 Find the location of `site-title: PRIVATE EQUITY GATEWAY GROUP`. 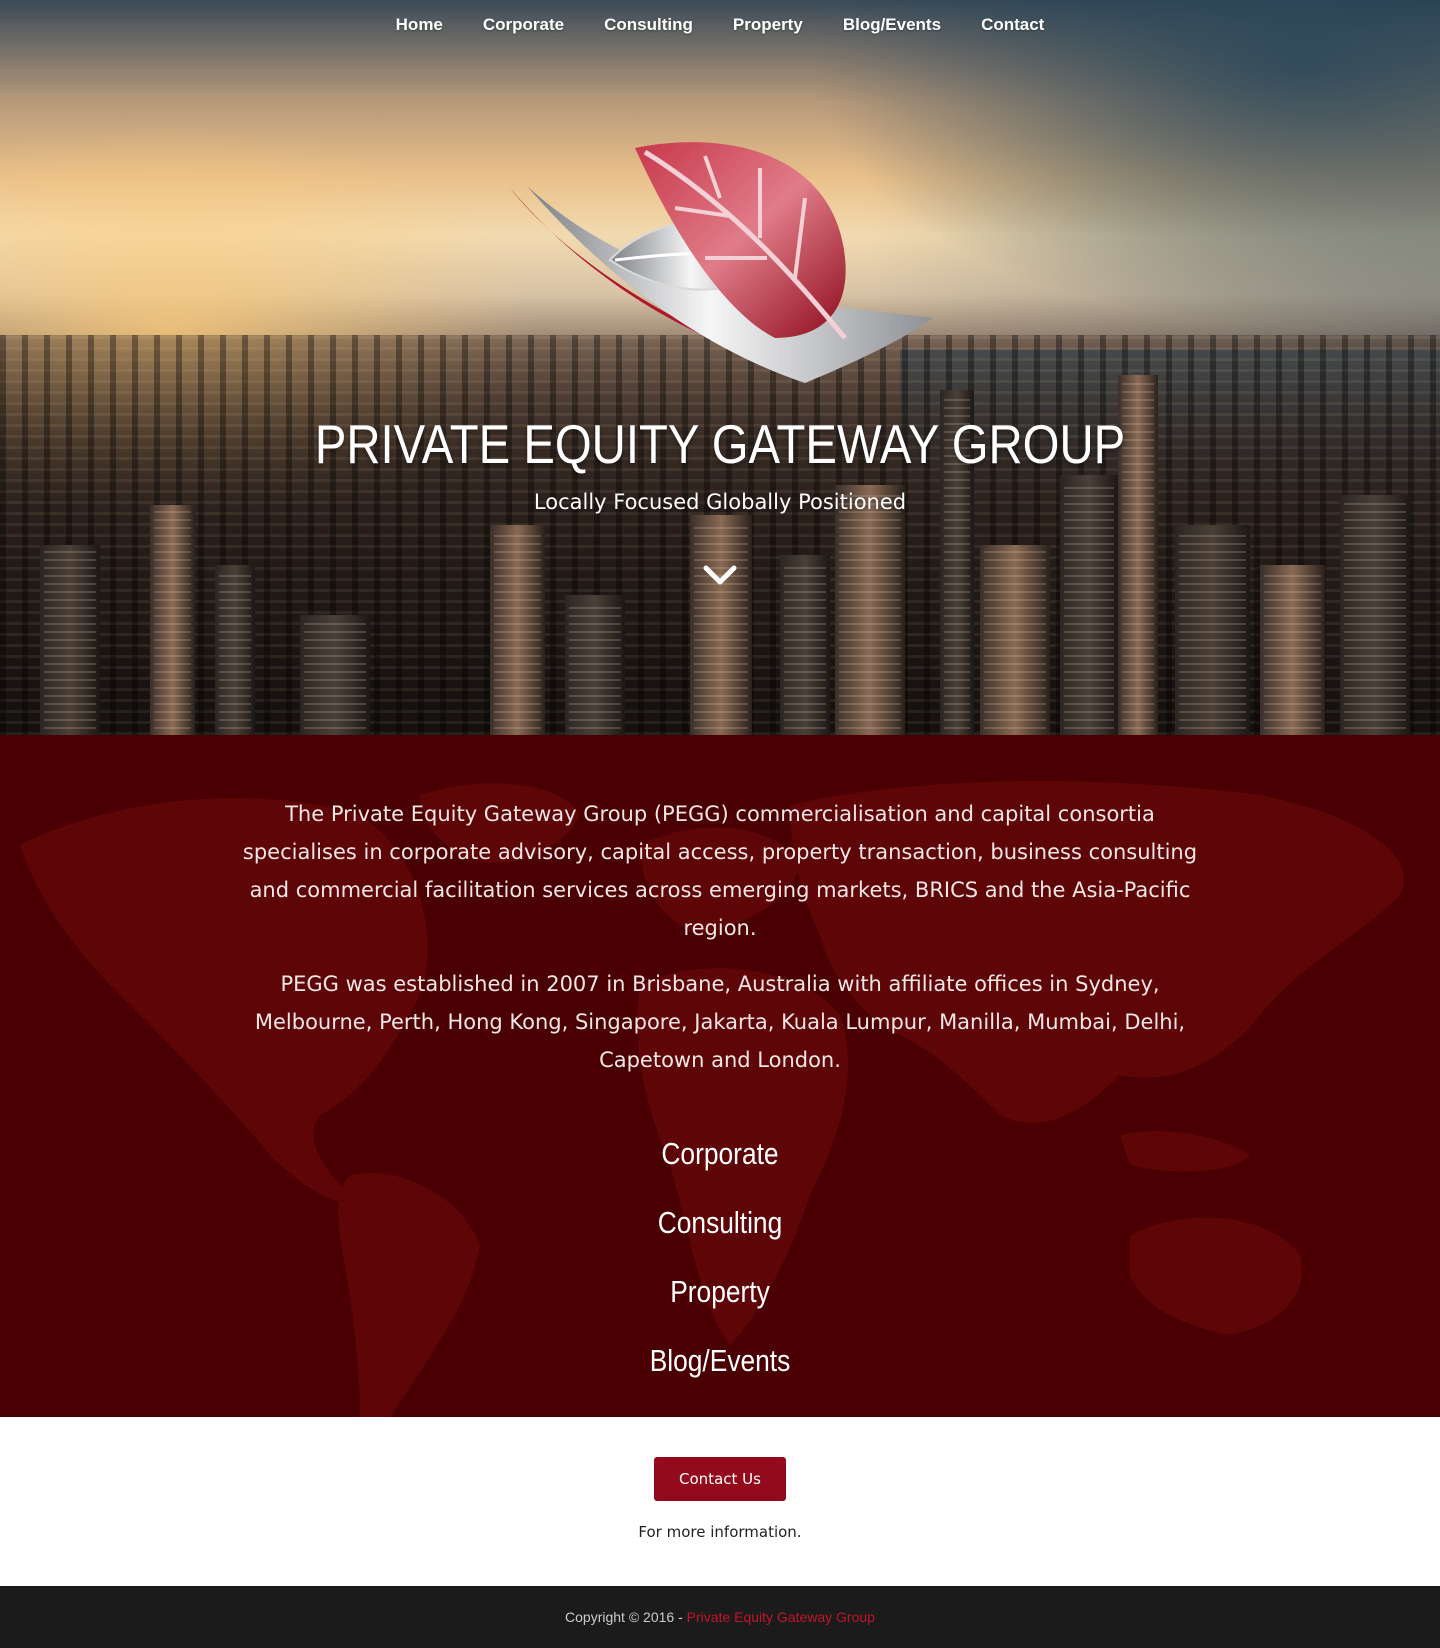

site-title: PRIVATE EQUITY GATEWAY GROUP is located at coordinates (720, 444).